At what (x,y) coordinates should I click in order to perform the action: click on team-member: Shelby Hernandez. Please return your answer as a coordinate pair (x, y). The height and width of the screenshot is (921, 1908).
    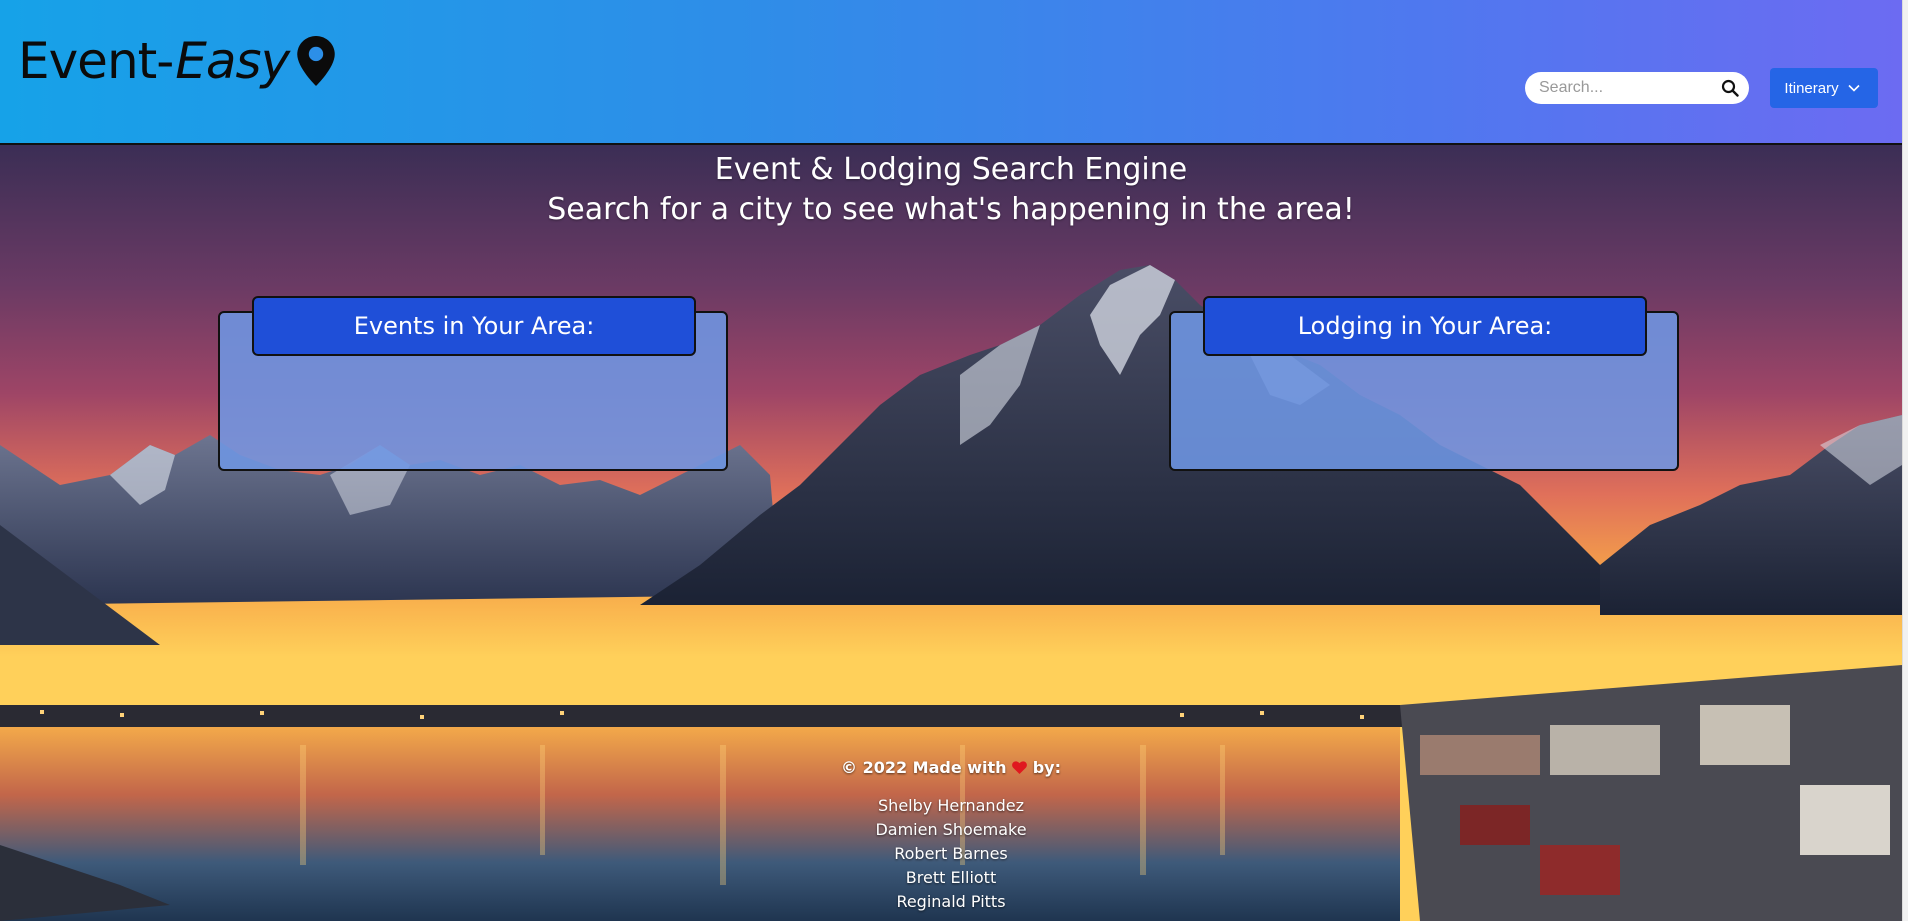
    Looking at the image, I should click on (951, 805).